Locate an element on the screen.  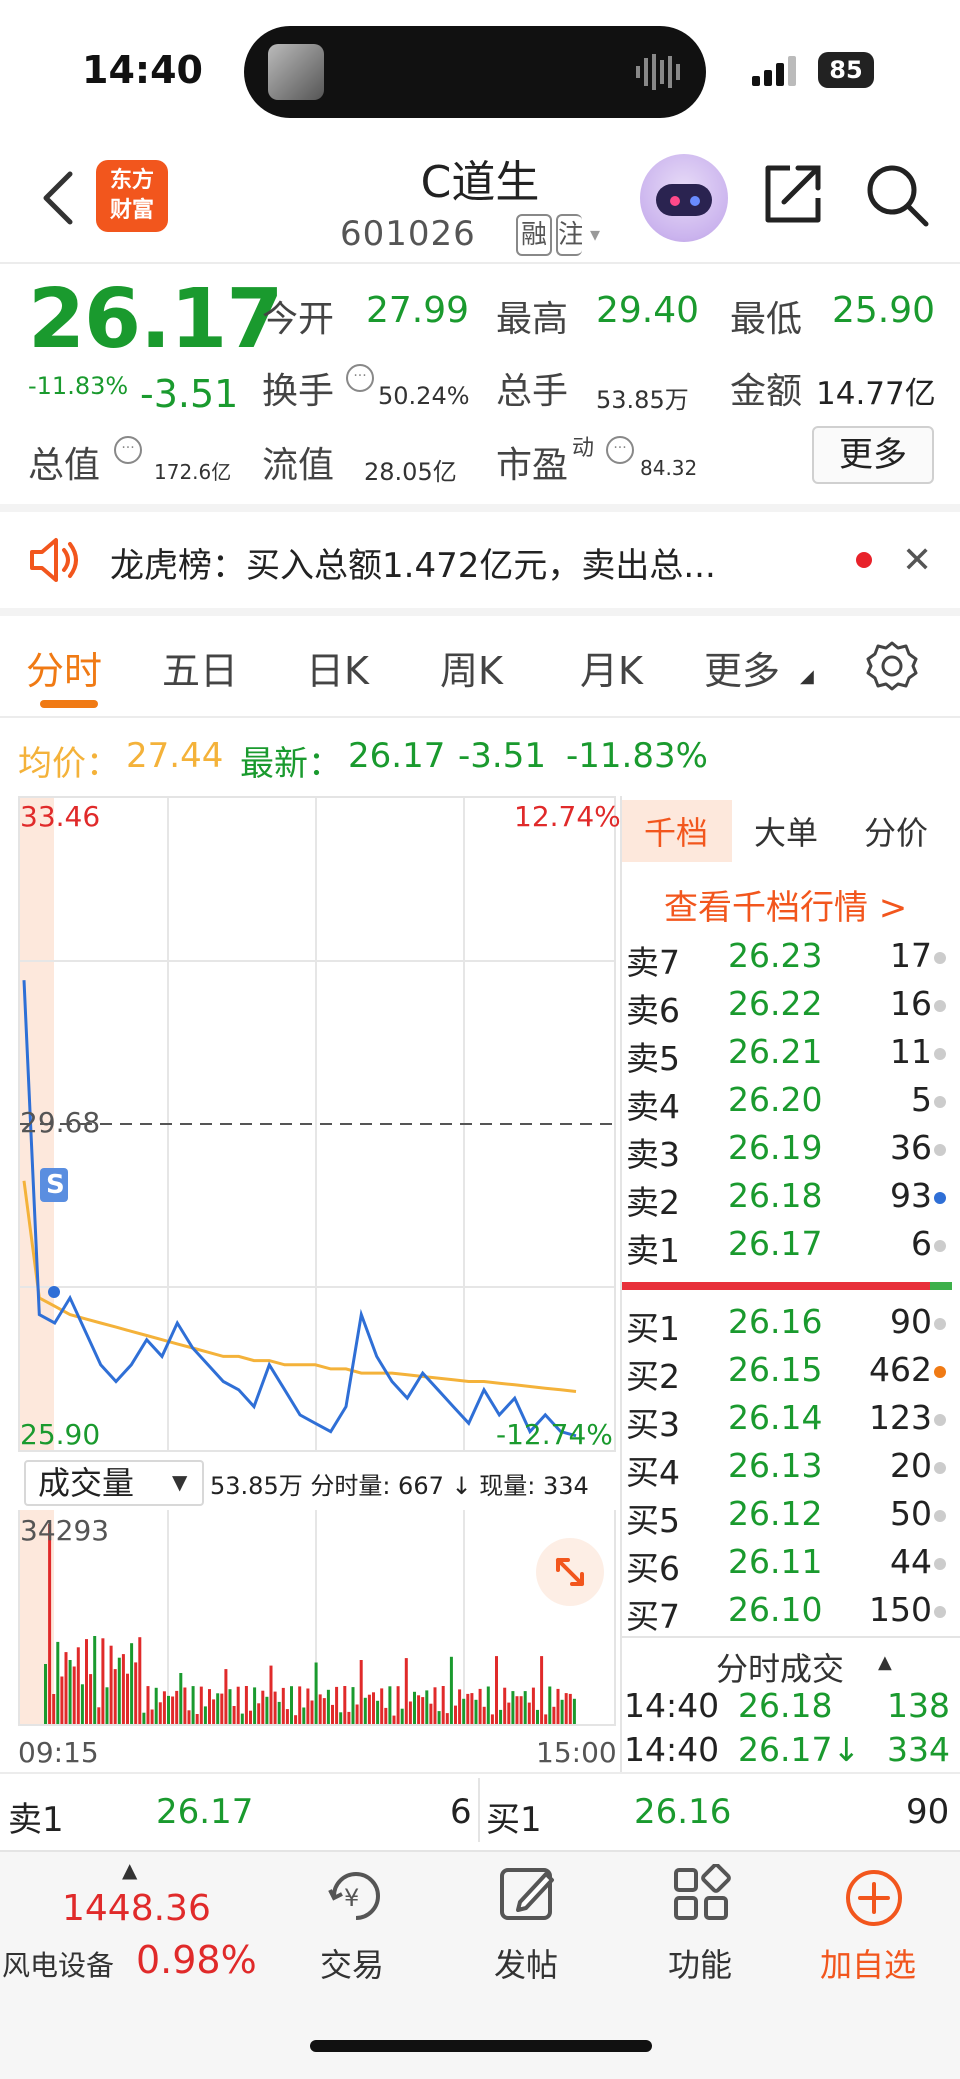
bid-label: 买3 is located at coordinates (653, 1424).